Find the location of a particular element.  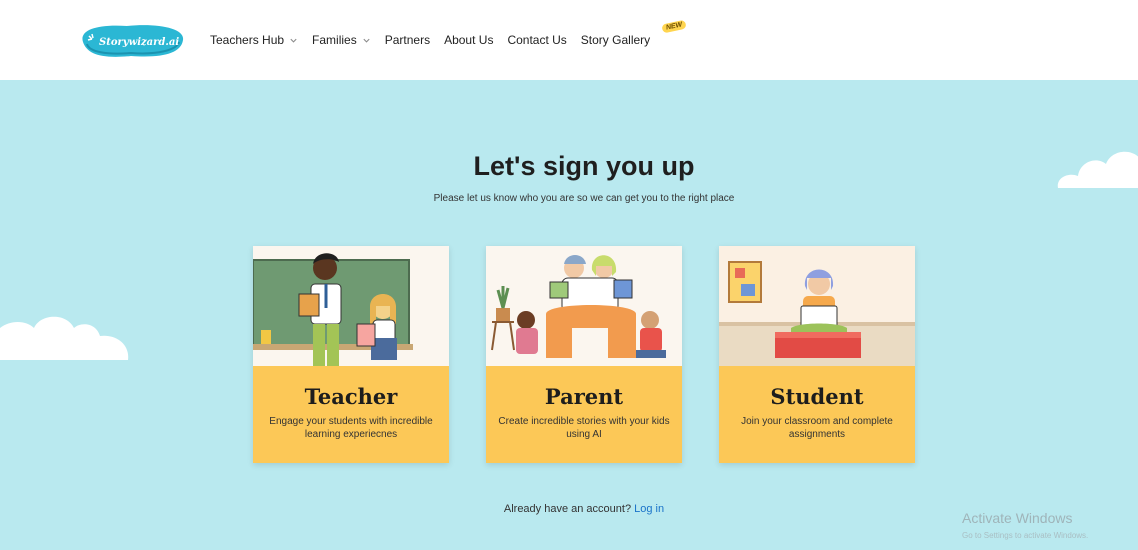

nav-about-us: About Us is located at coordinates (468, 40).